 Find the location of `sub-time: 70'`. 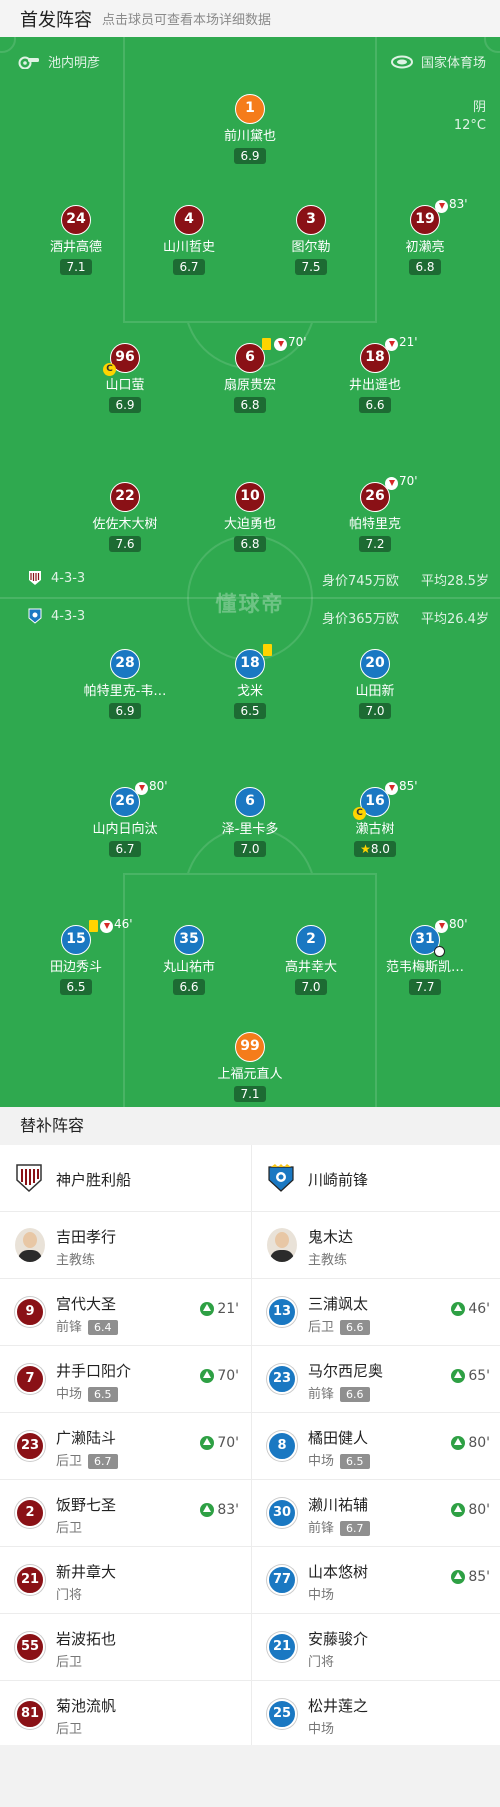

sub-time: 70' is located at coordinates (408, 481).